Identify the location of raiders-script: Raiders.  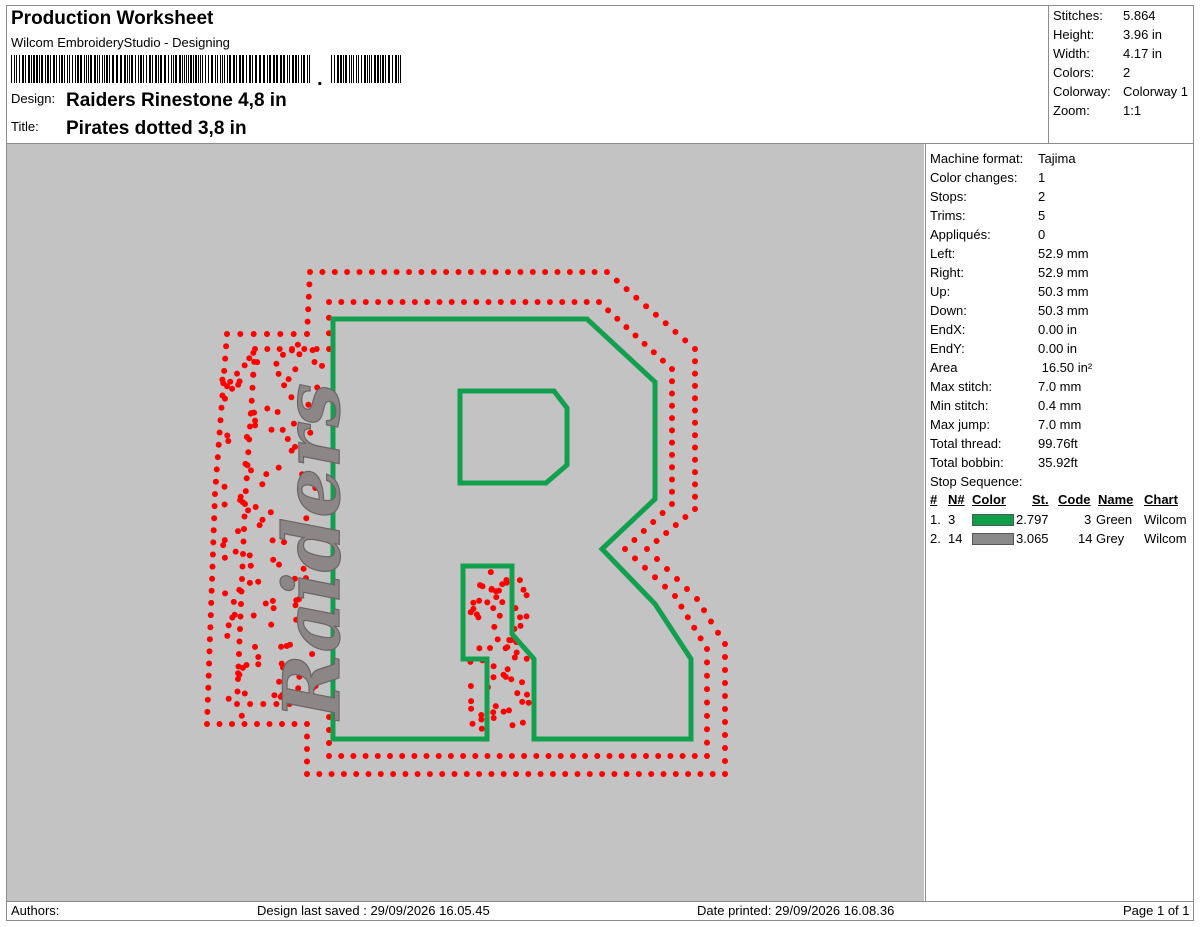
(312, 552).